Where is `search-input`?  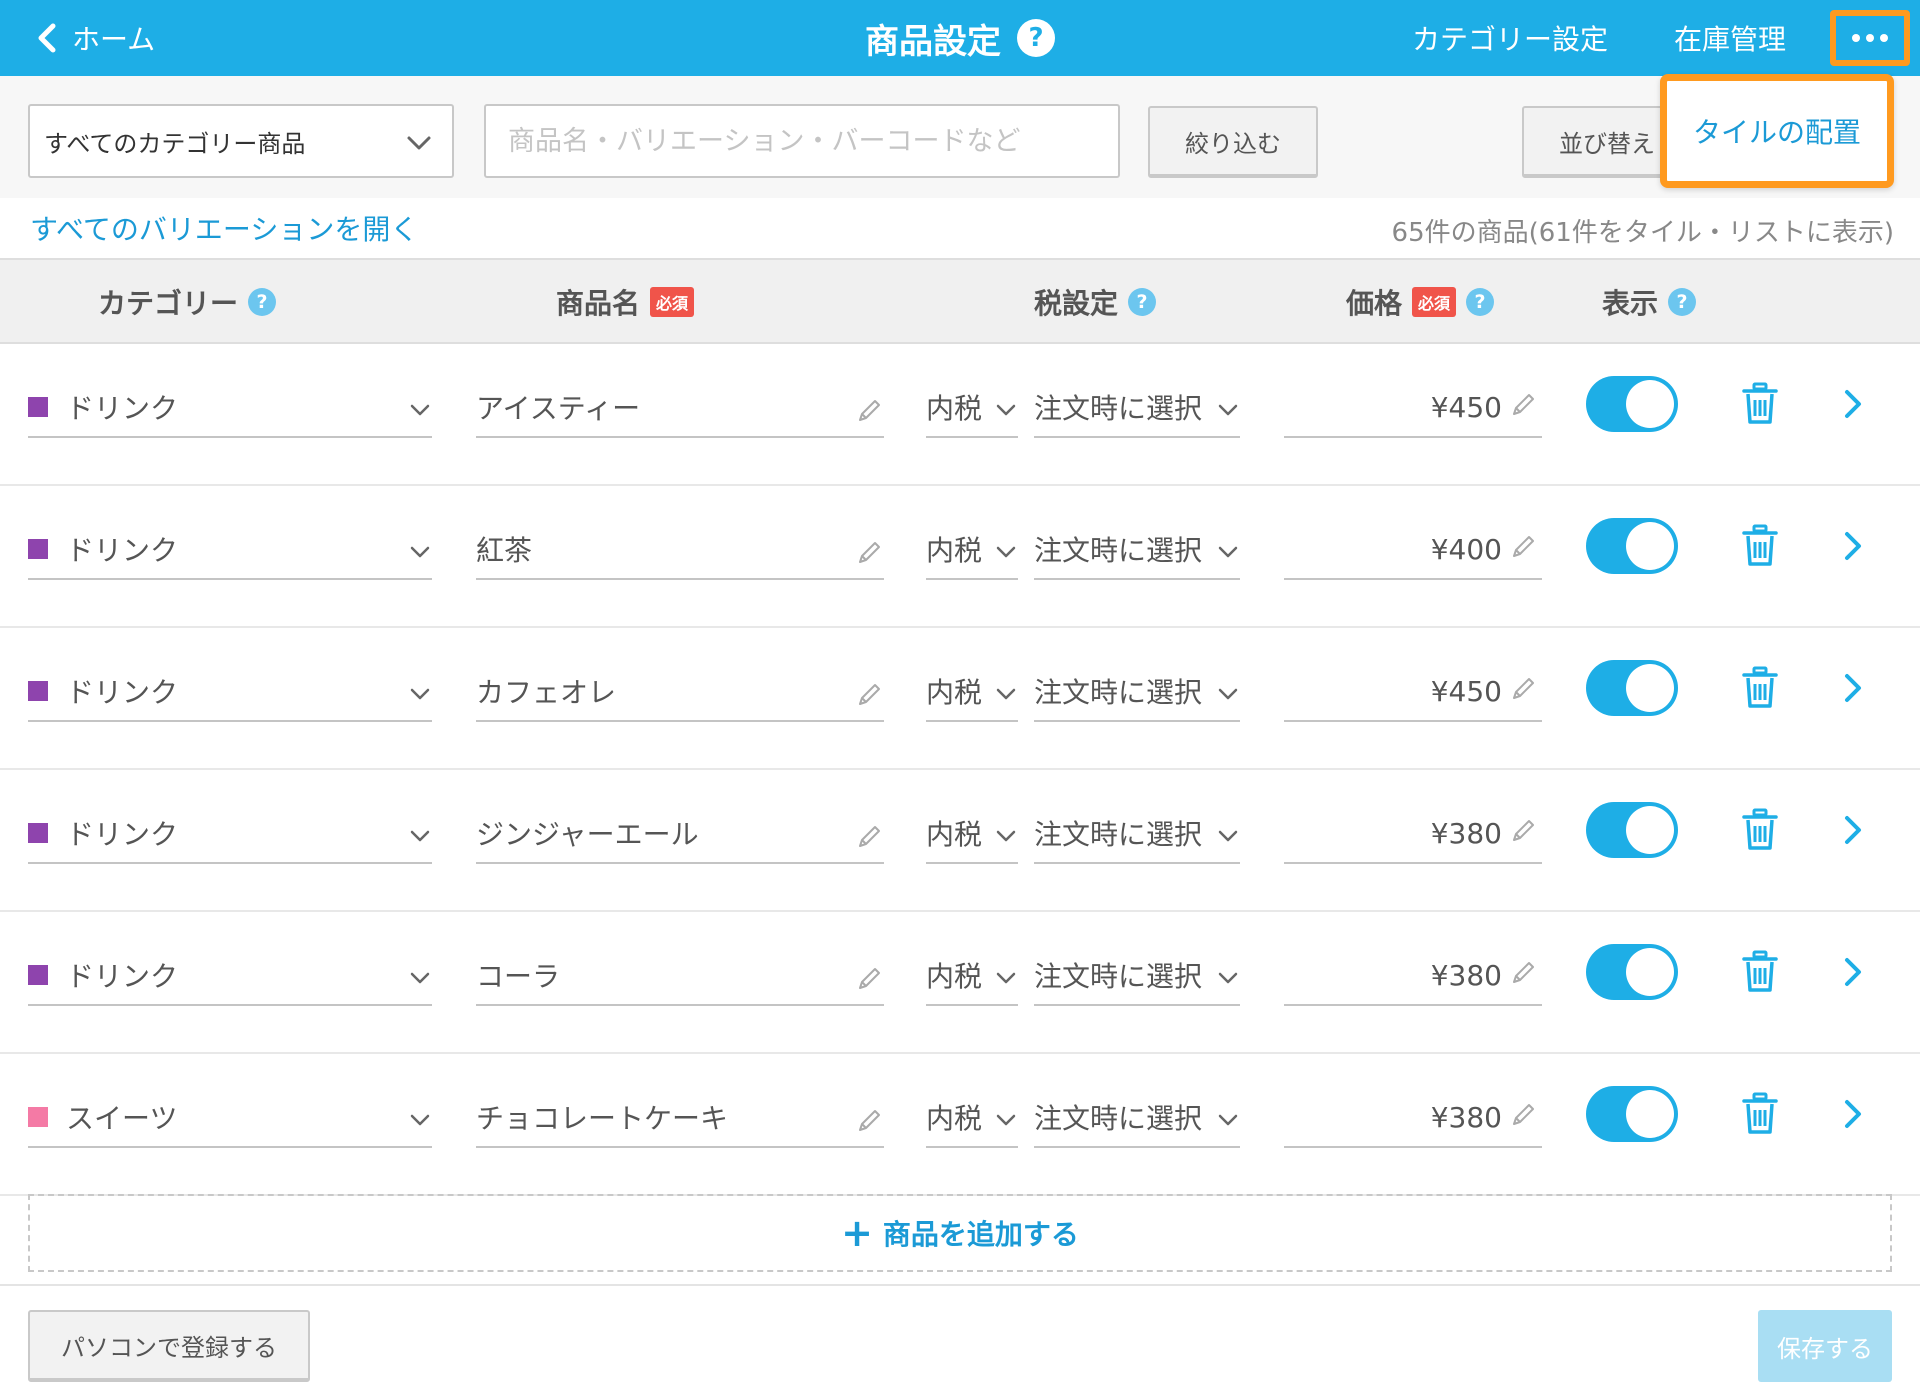 search-input is located at coordinates (802, 141).